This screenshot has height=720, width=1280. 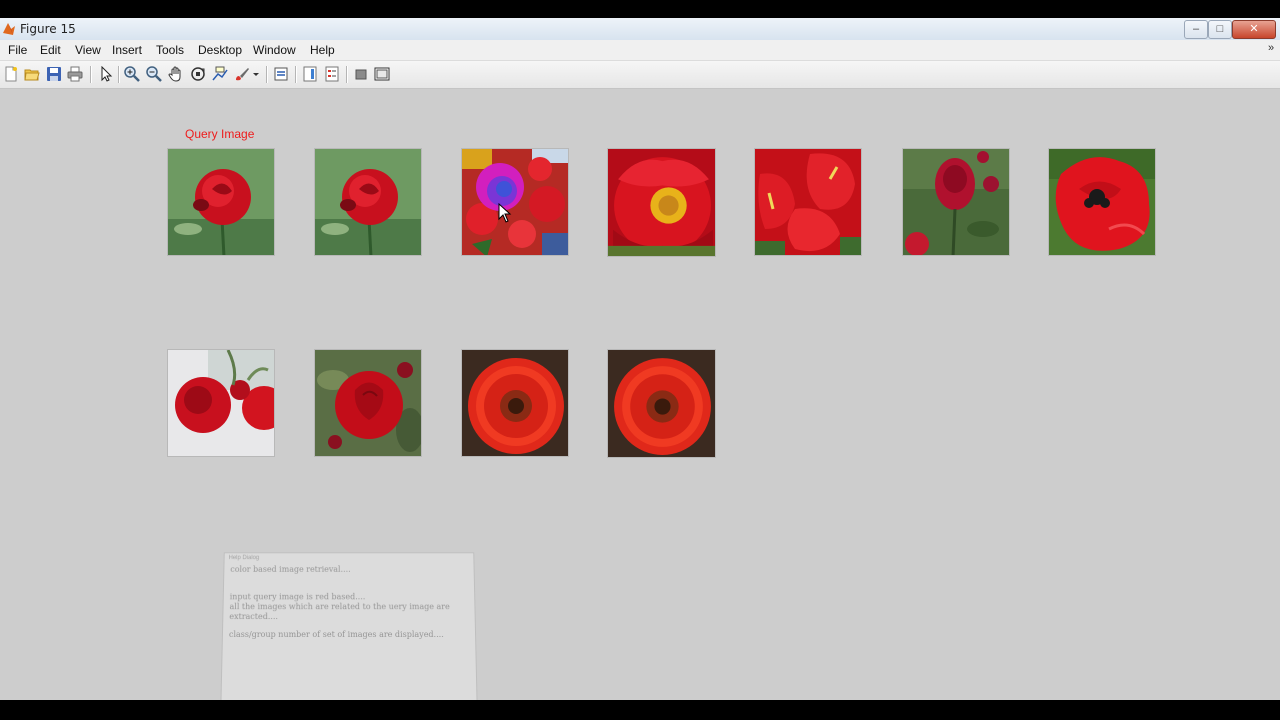 What do you see at coordinates (88, 50) in the screenshot?
I see `menu-view: View` at bounding box center [88, 50].